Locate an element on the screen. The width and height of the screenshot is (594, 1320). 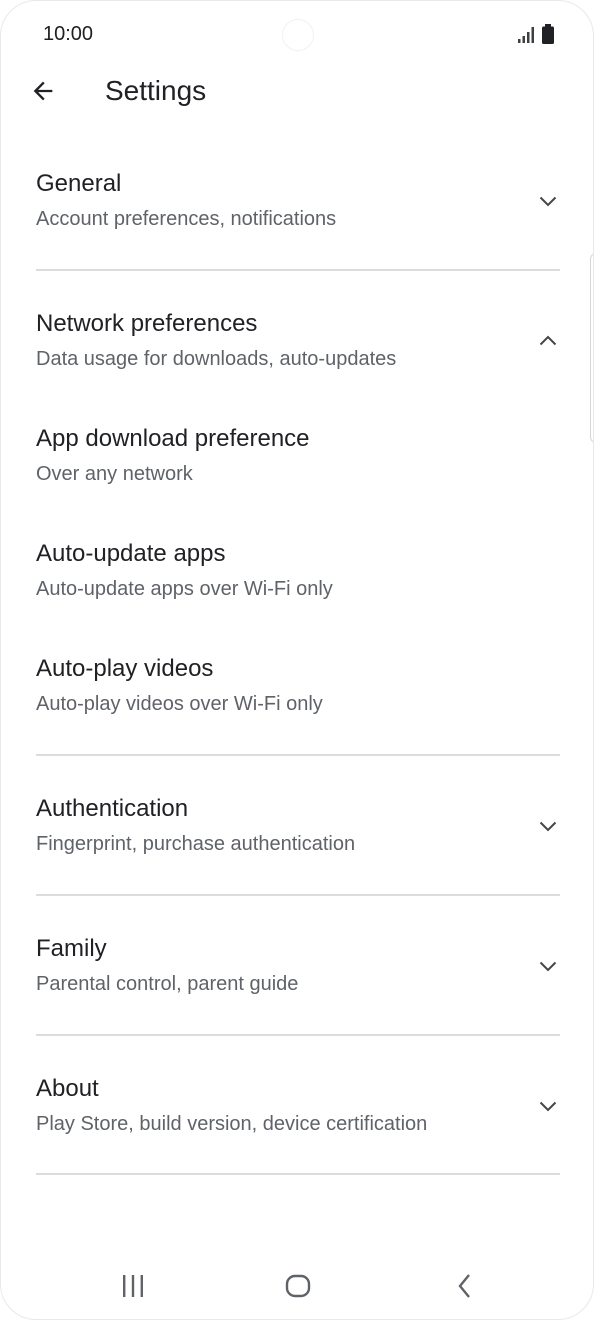
section-family: Family Parental control, parent guide is located at coordinates (298, 972).